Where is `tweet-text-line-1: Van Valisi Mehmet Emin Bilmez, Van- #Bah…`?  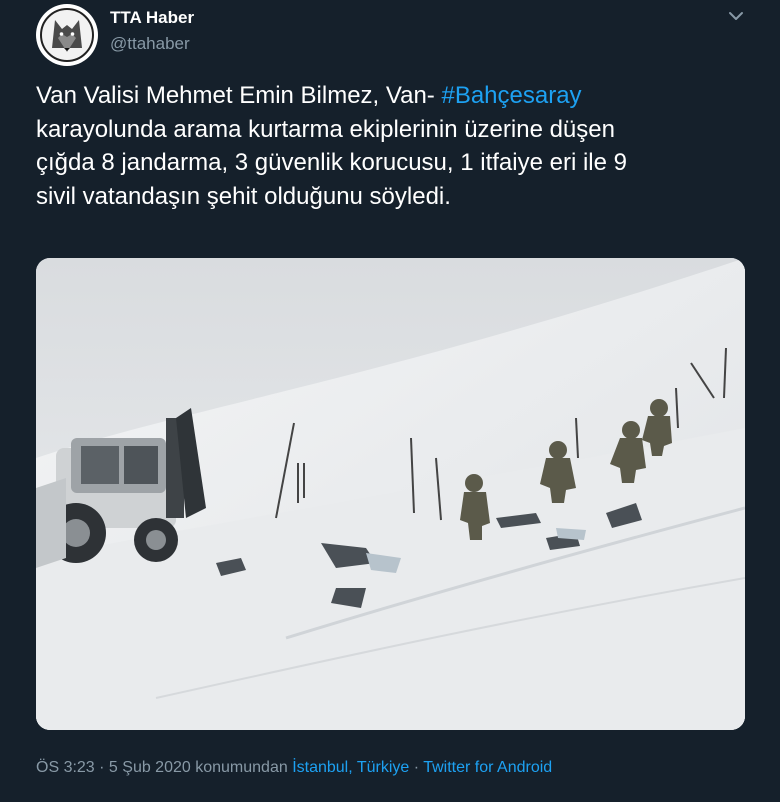
tweet-text-line-1: Van Valisi Mehmet Emin Bilmez, Van- #Bah… is located at coordinates (393, 96).